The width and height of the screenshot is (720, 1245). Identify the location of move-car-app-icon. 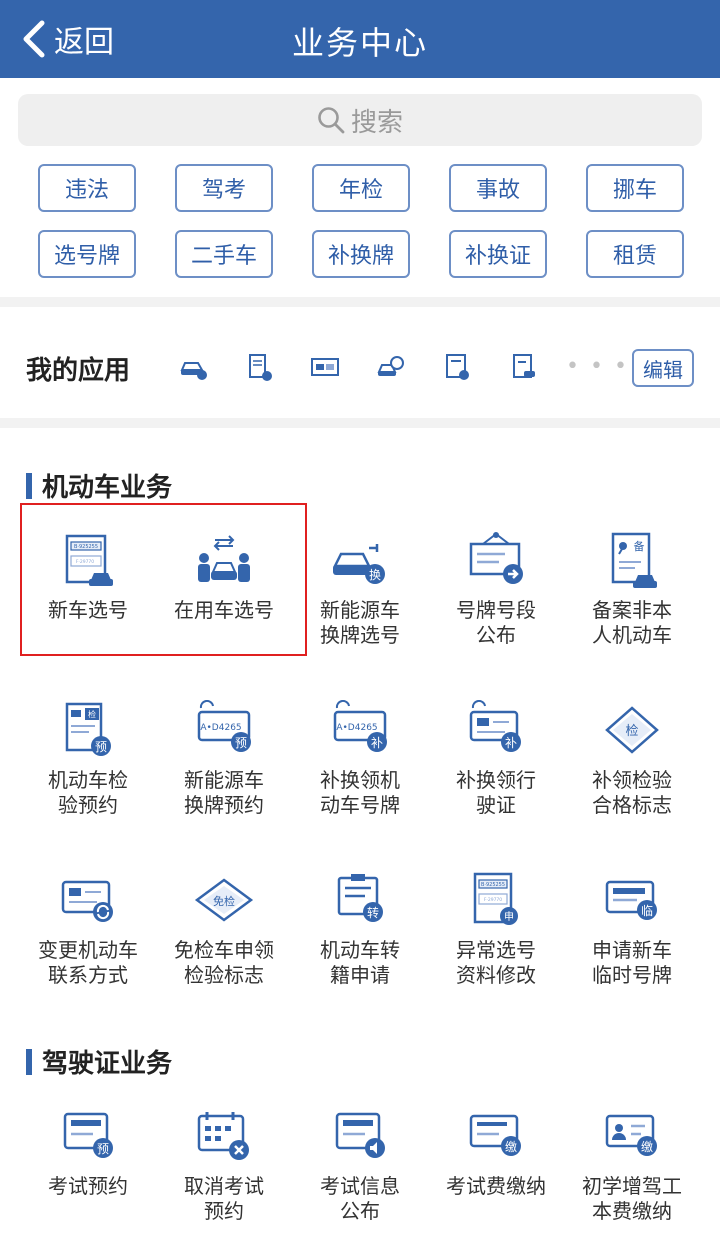
(457, 367).